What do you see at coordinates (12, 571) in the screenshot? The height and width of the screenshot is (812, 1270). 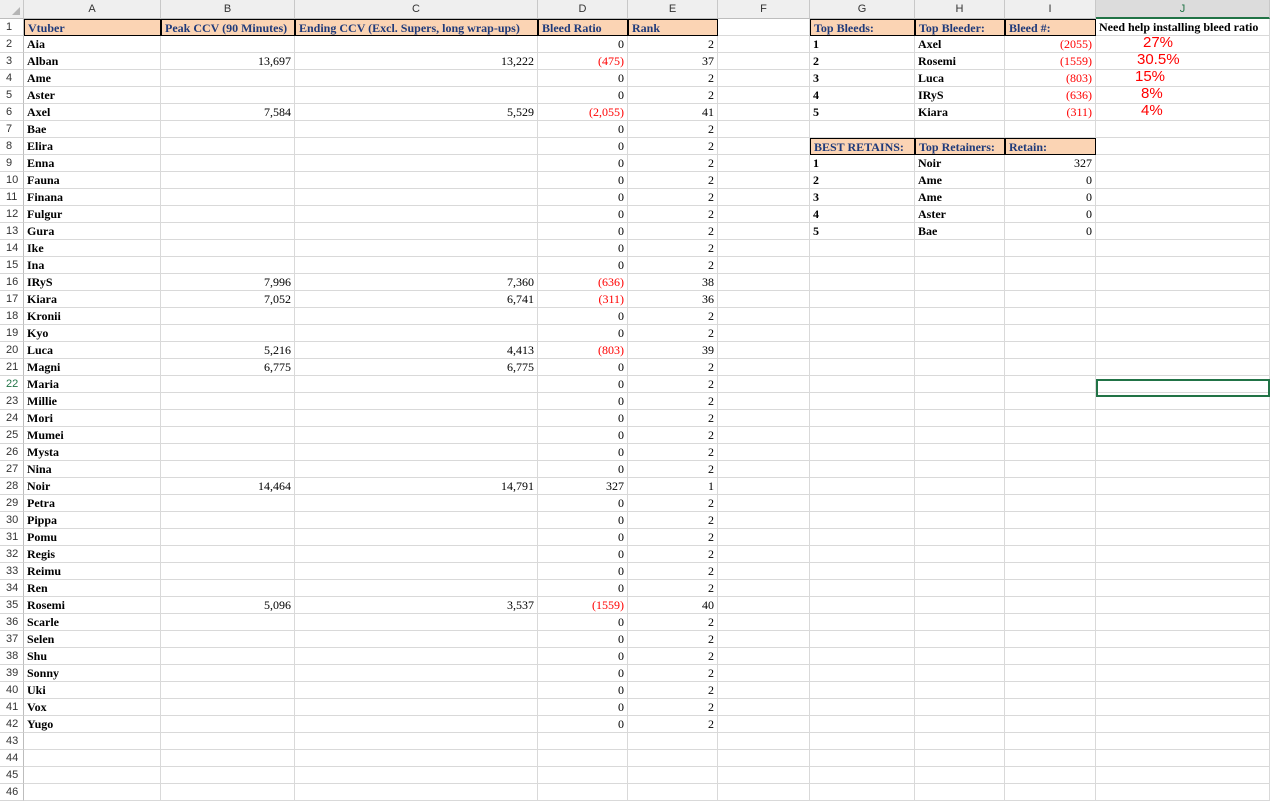 I see `row-header: 33` at bounding box center [12, 571].